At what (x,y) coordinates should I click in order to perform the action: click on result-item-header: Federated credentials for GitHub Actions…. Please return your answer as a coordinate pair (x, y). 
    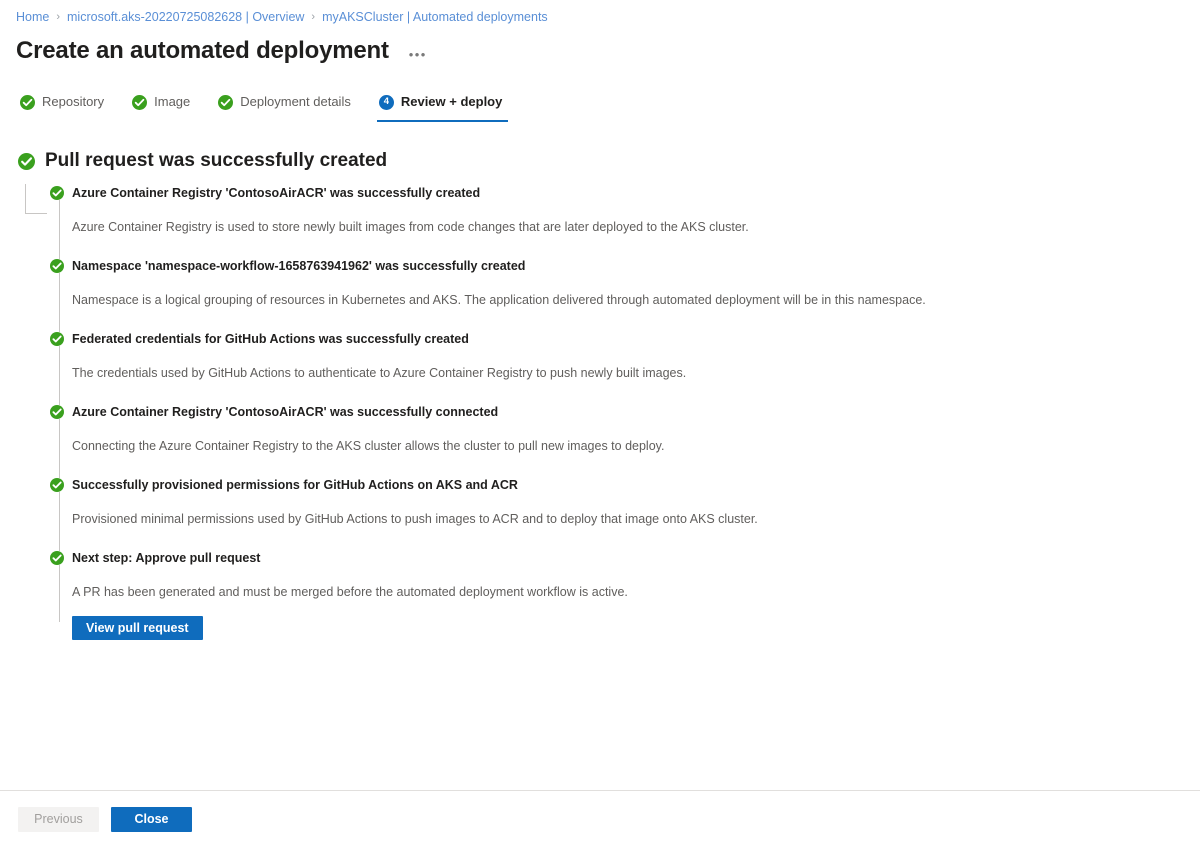
    Looking at the image, I should click on (625, 339).